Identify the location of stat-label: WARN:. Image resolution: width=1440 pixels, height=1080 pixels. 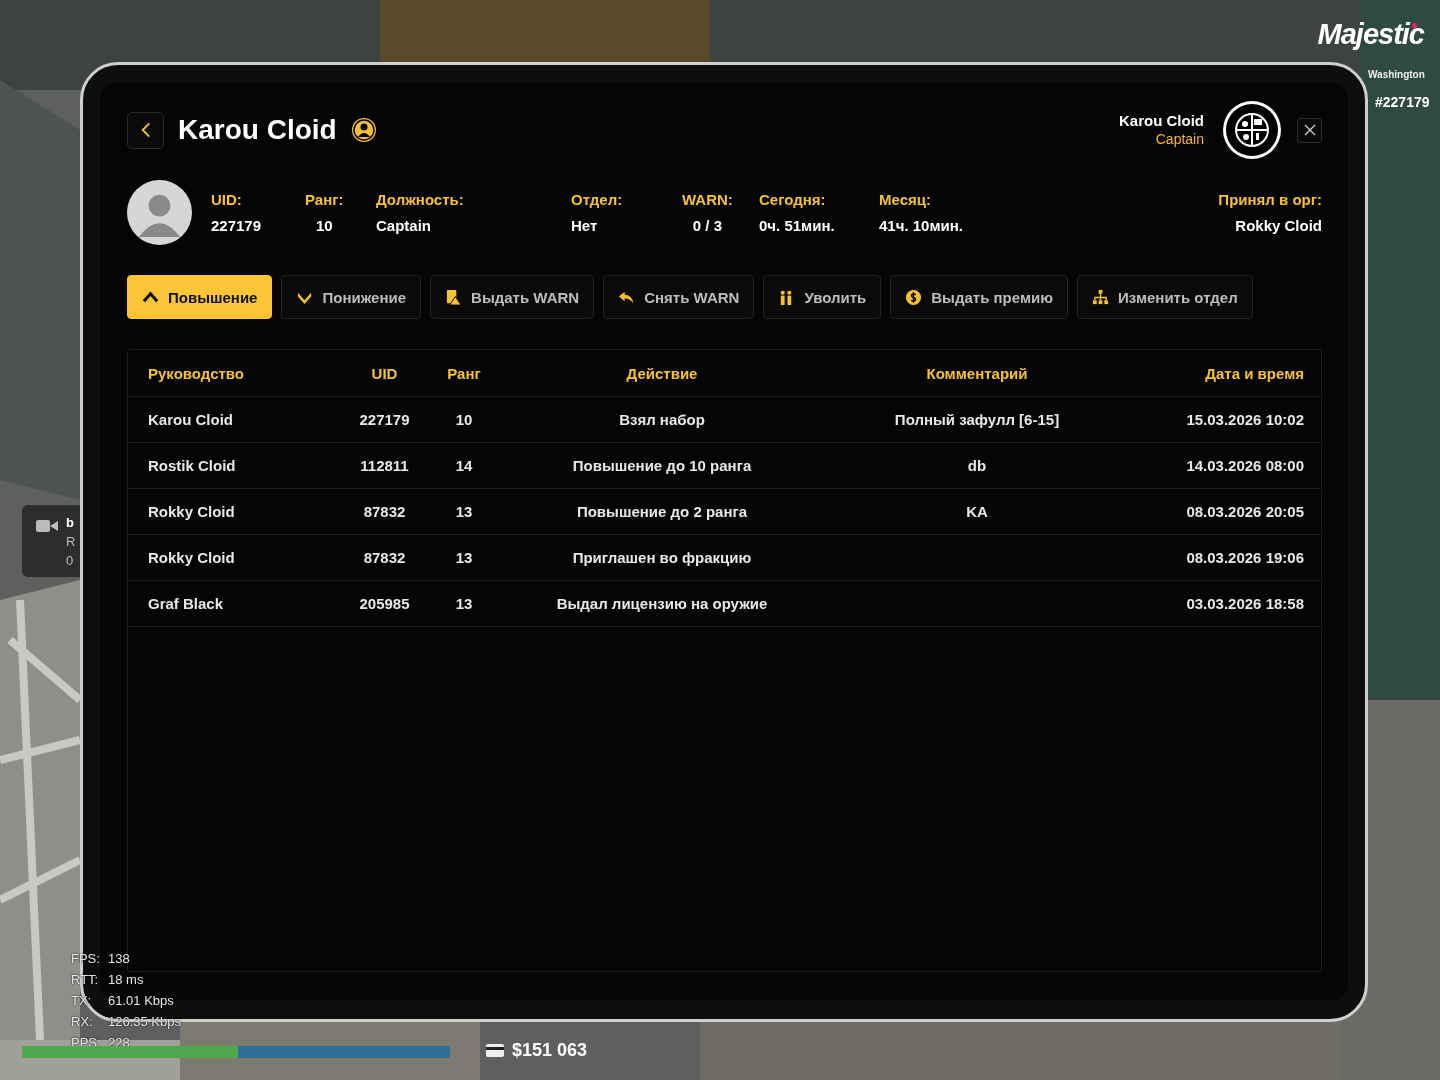
(707, 199).